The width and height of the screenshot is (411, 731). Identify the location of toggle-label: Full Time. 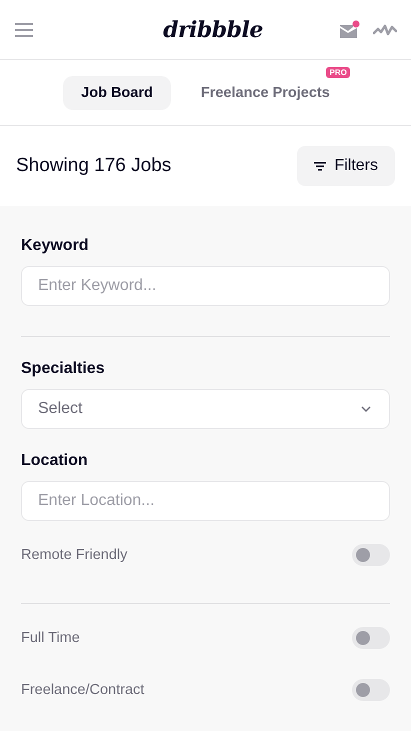
(50, 638).